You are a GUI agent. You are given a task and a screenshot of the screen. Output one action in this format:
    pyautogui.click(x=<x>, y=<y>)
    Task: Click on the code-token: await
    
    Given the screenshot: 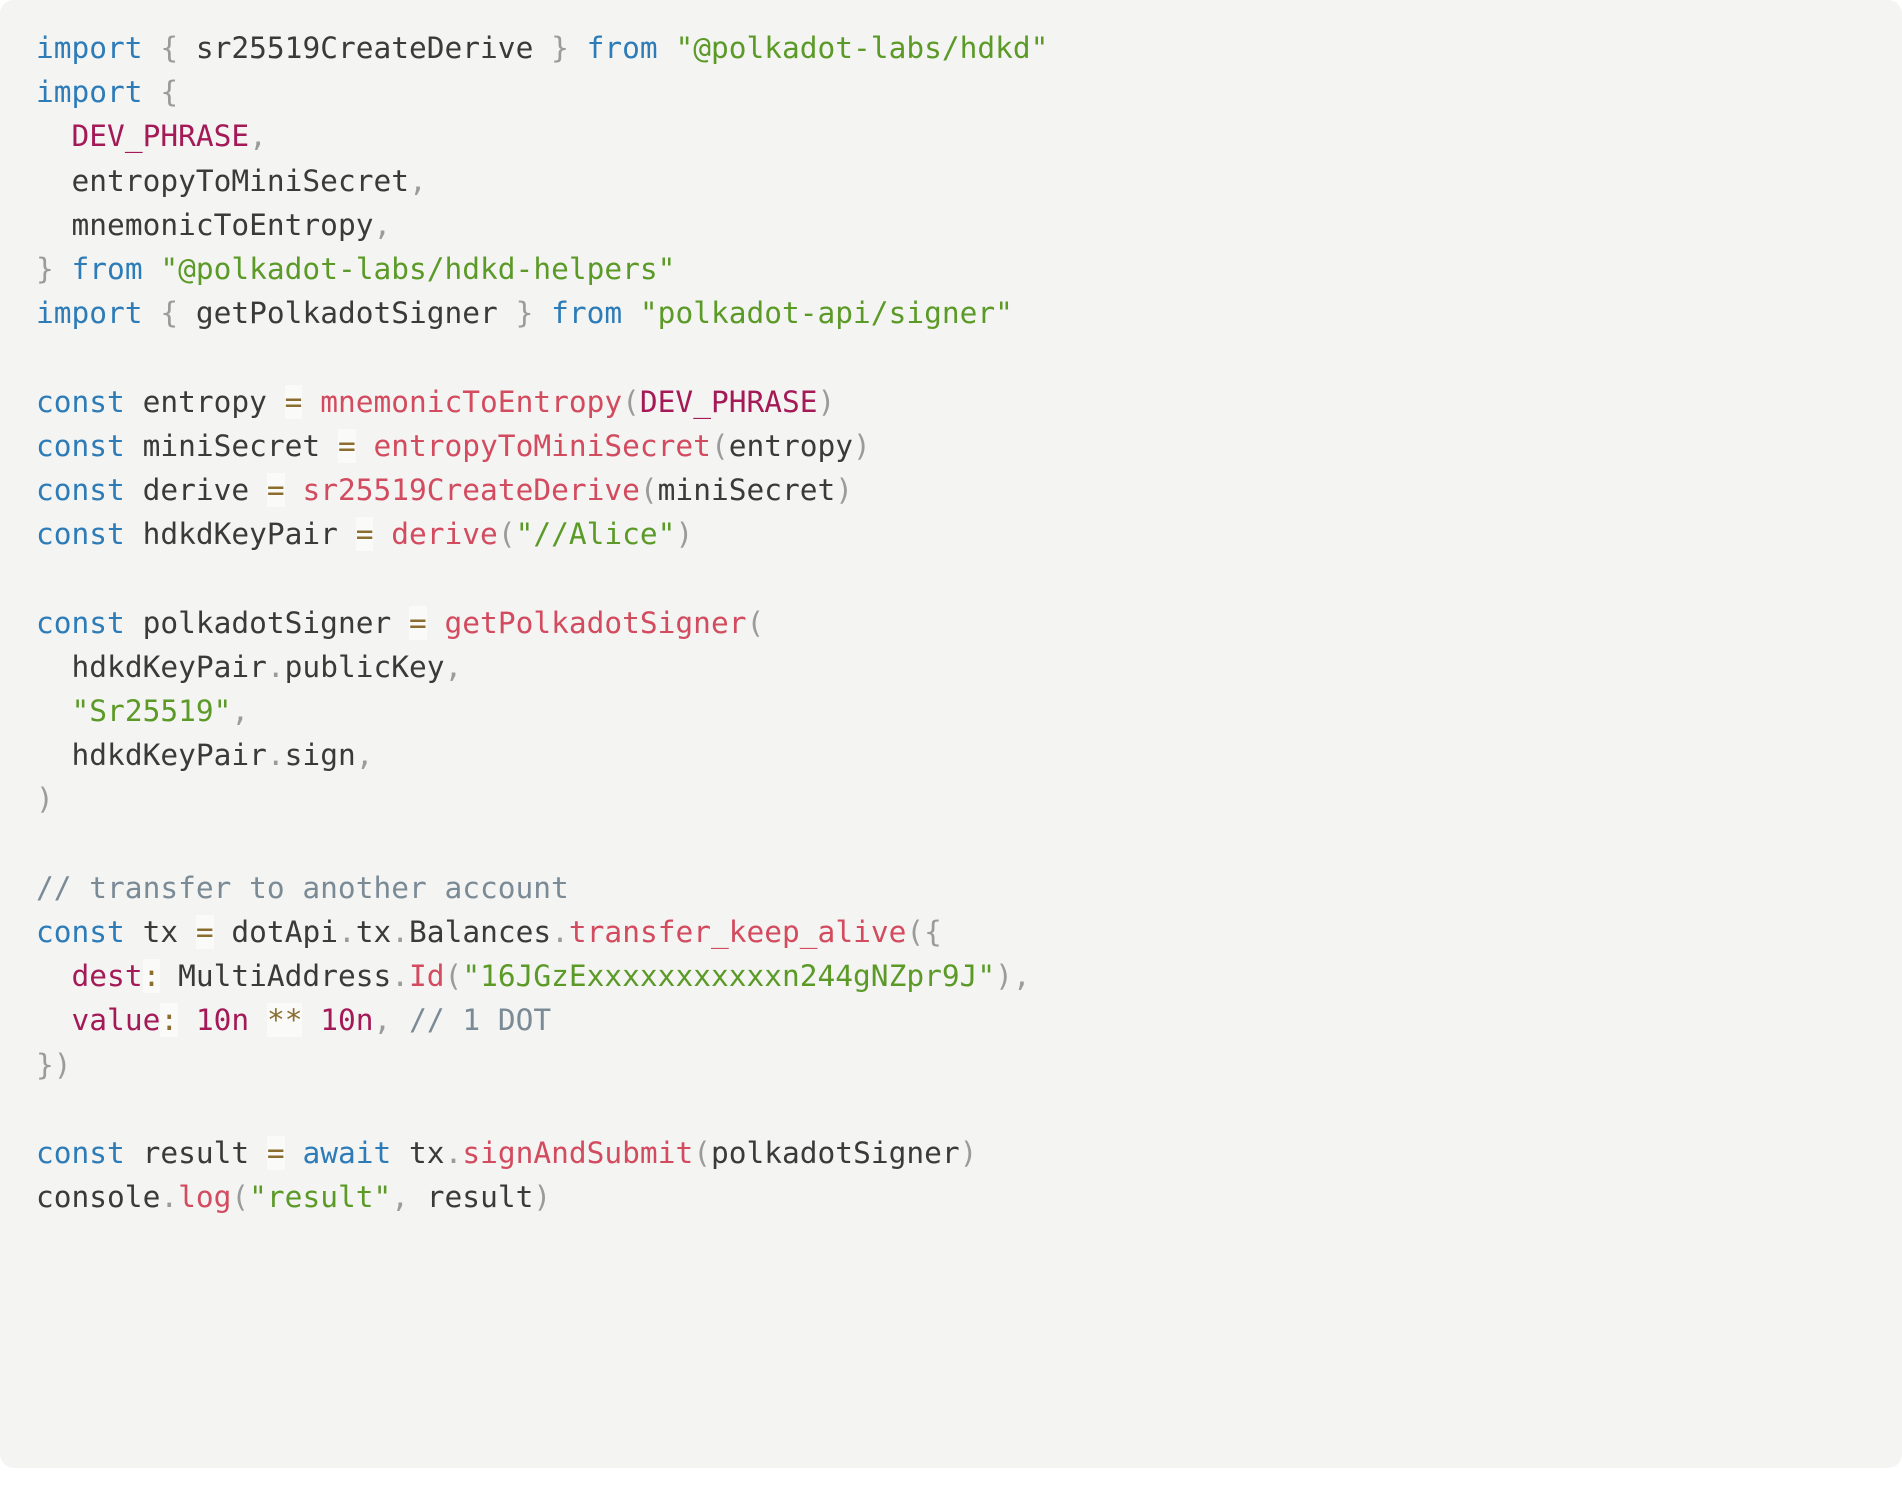 What is the action you would take?
    pyautogui.click(x=347, y=1153)
    